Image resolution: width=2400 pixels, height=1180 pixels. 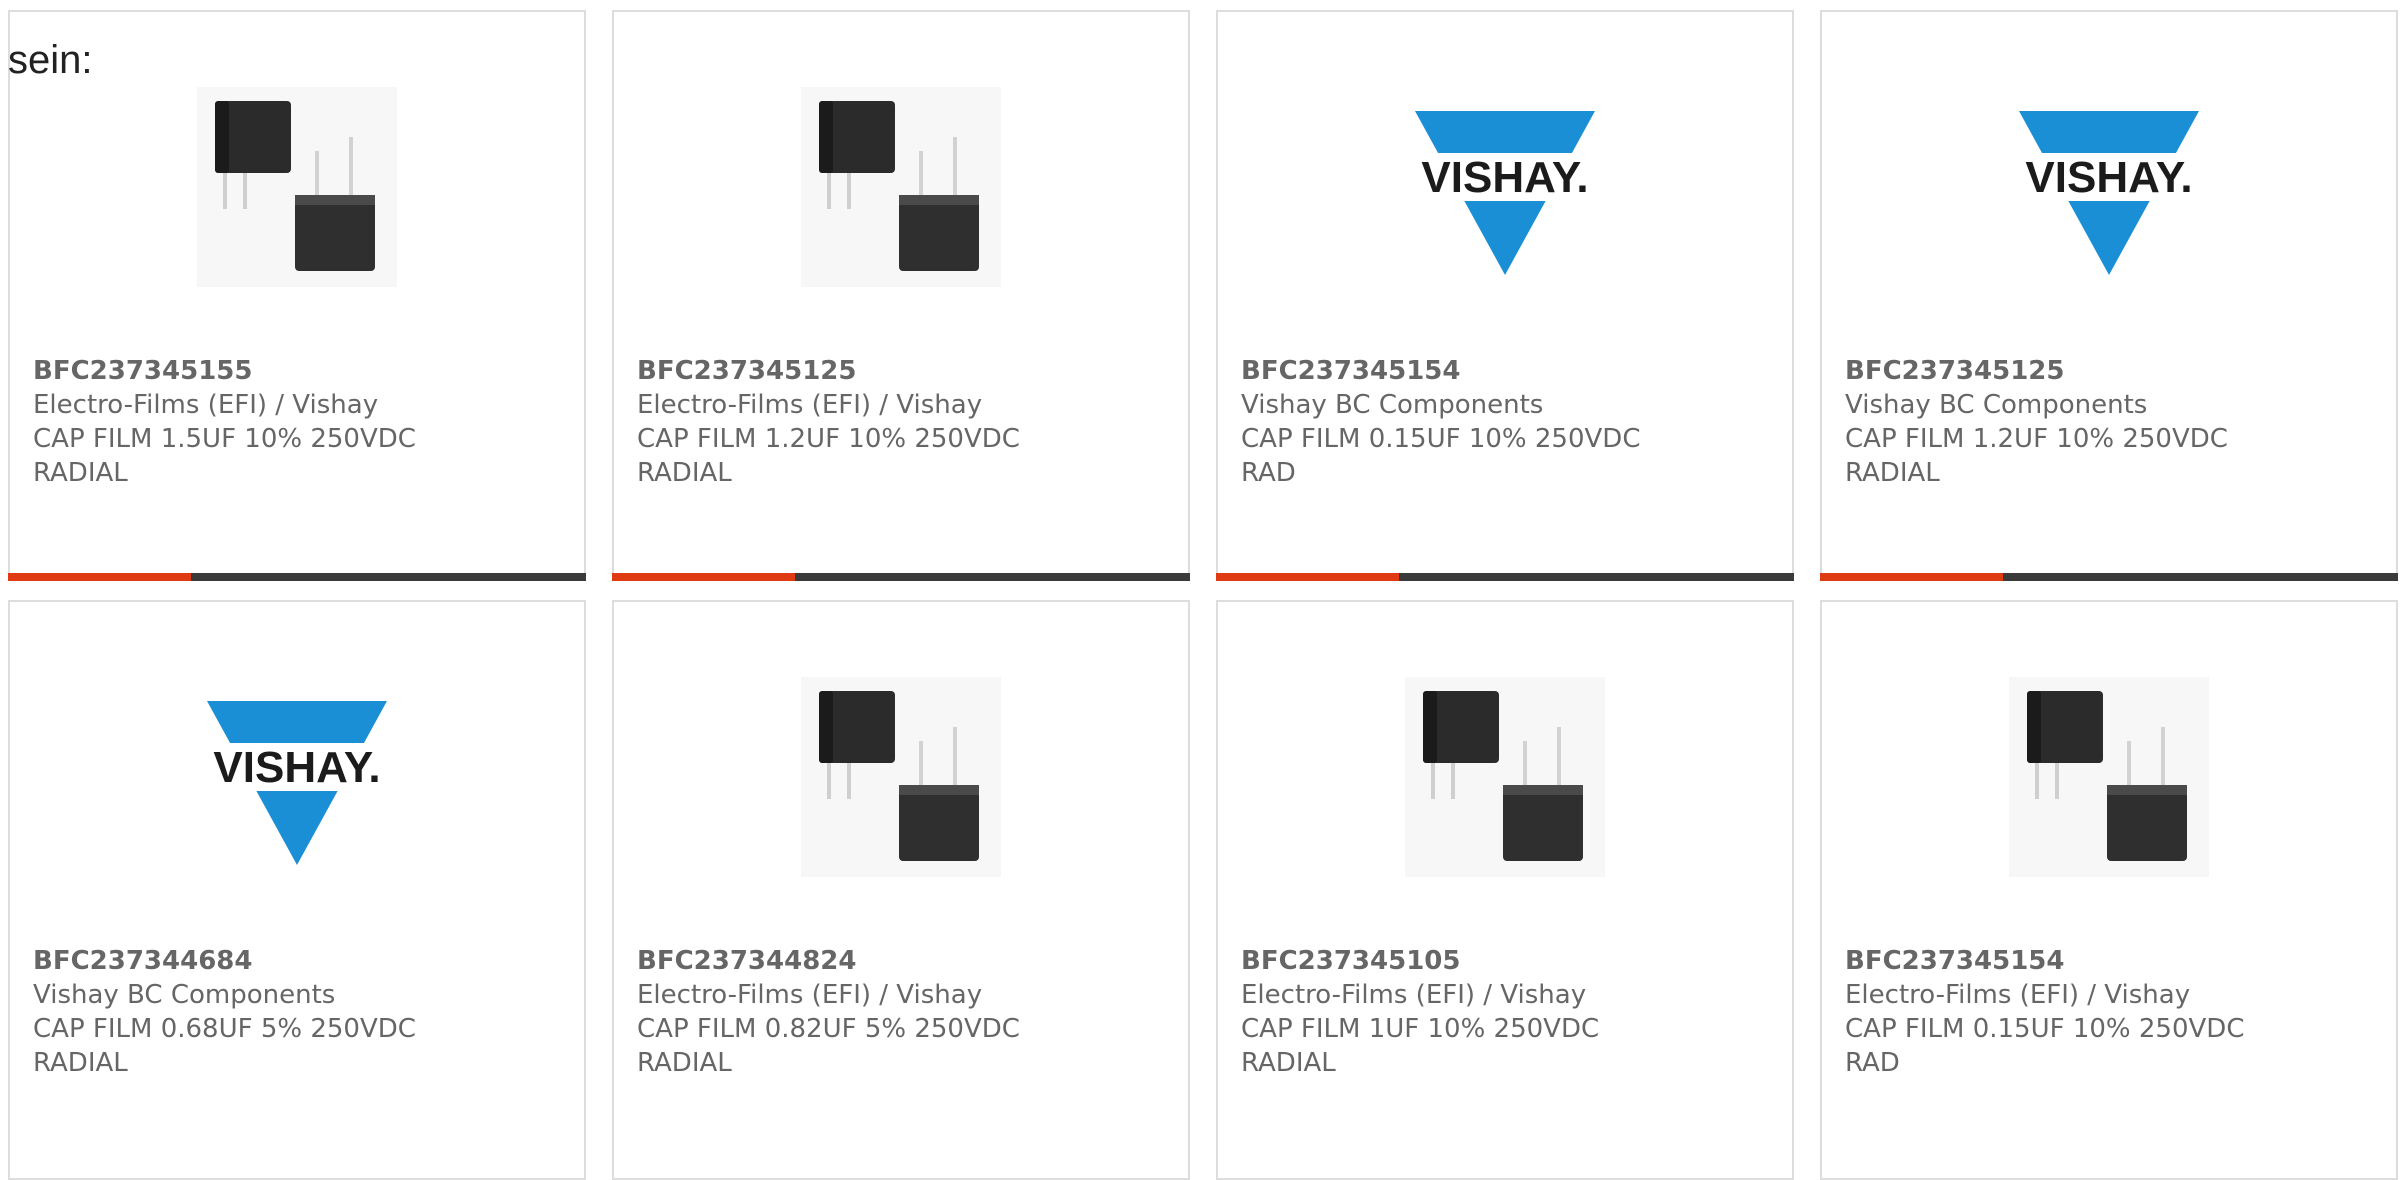 I want to click on description: CAP FILM 1UF 10% 250VDC, so click(x=1420, y=1029).